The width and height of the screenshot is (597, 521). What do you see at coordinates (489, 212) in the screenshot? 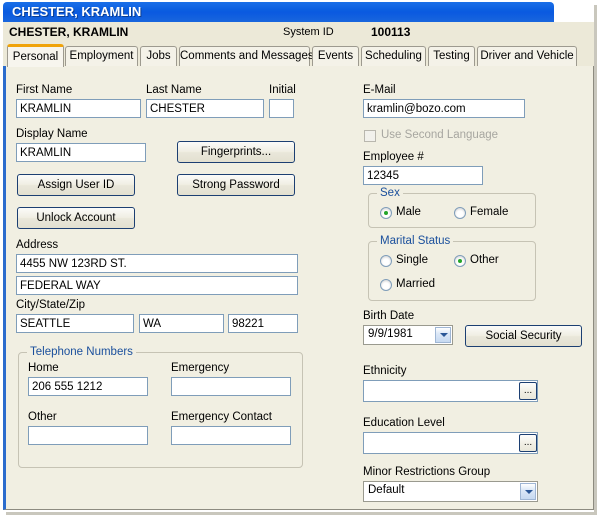
I see `sex-female-label: Female` at bounding box center [489, 212].